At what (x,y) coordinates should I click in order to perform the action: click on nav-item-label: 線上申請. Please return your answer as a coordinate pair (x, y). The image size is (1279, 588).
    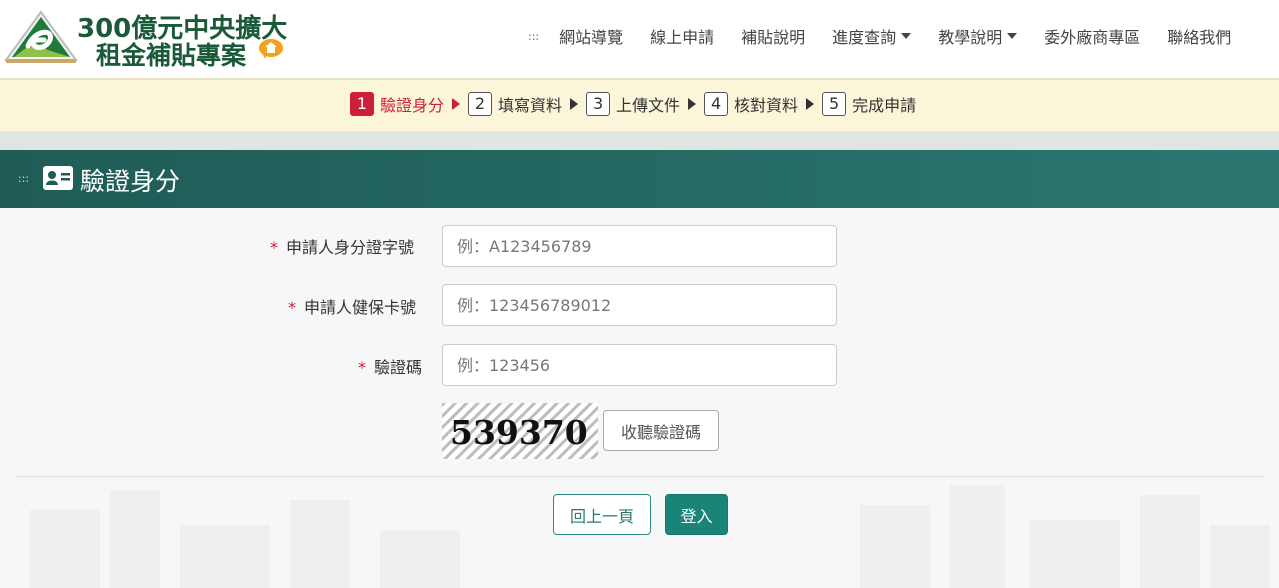
    Looking at the image, I should click on (682, 37).